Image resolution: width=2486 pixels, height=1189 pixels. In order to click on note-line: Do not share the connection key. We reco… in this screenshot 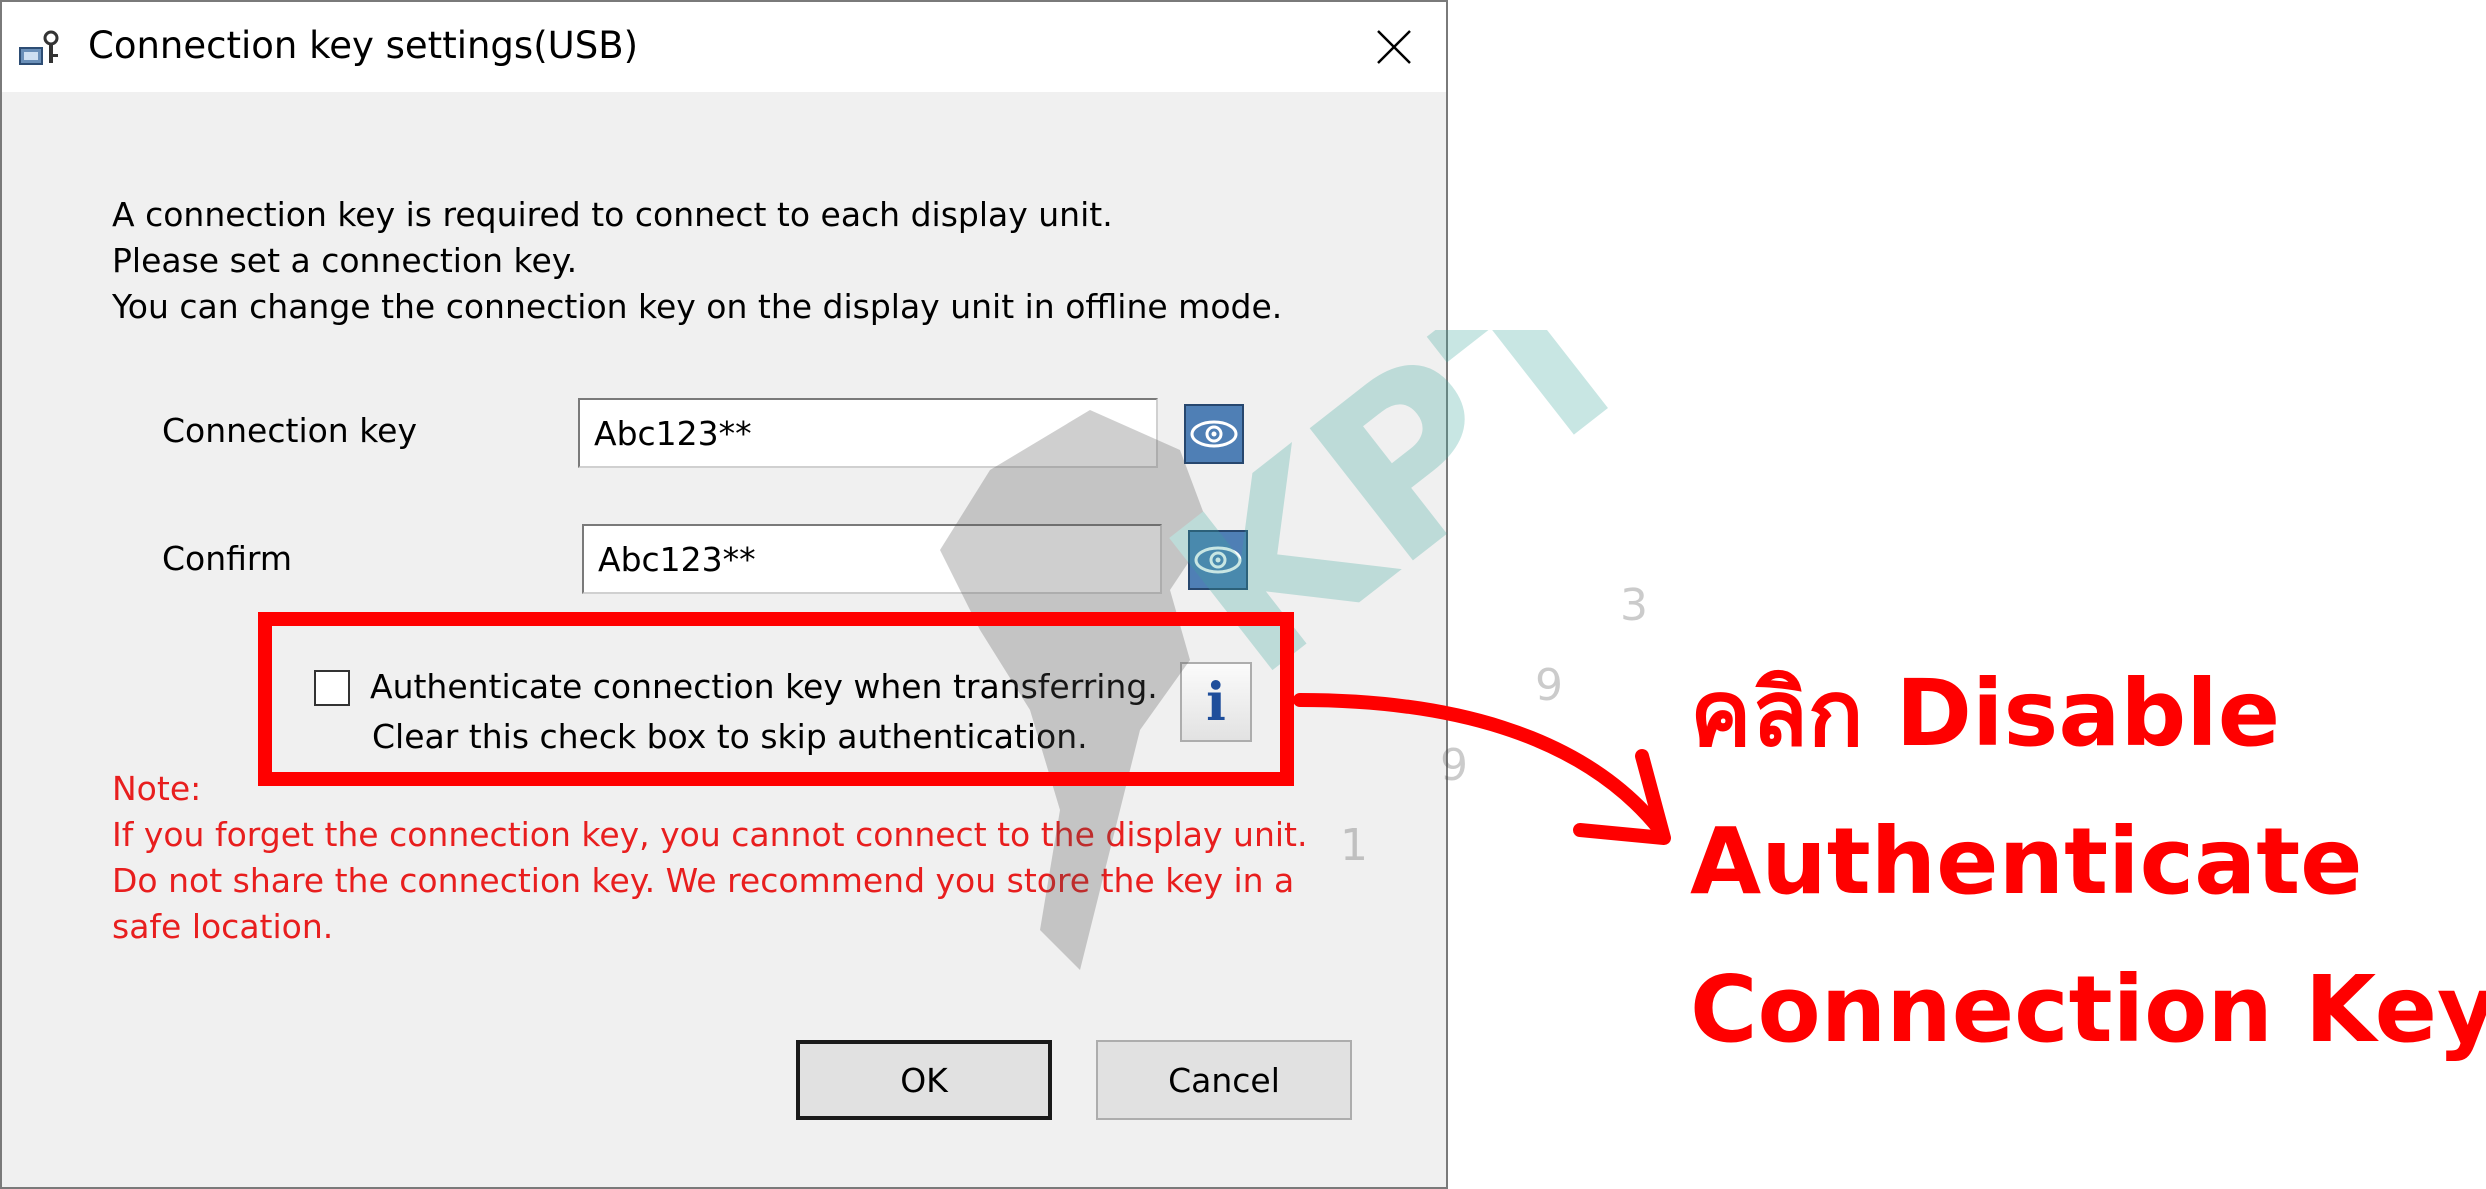, I will do `click(703, 880)`.